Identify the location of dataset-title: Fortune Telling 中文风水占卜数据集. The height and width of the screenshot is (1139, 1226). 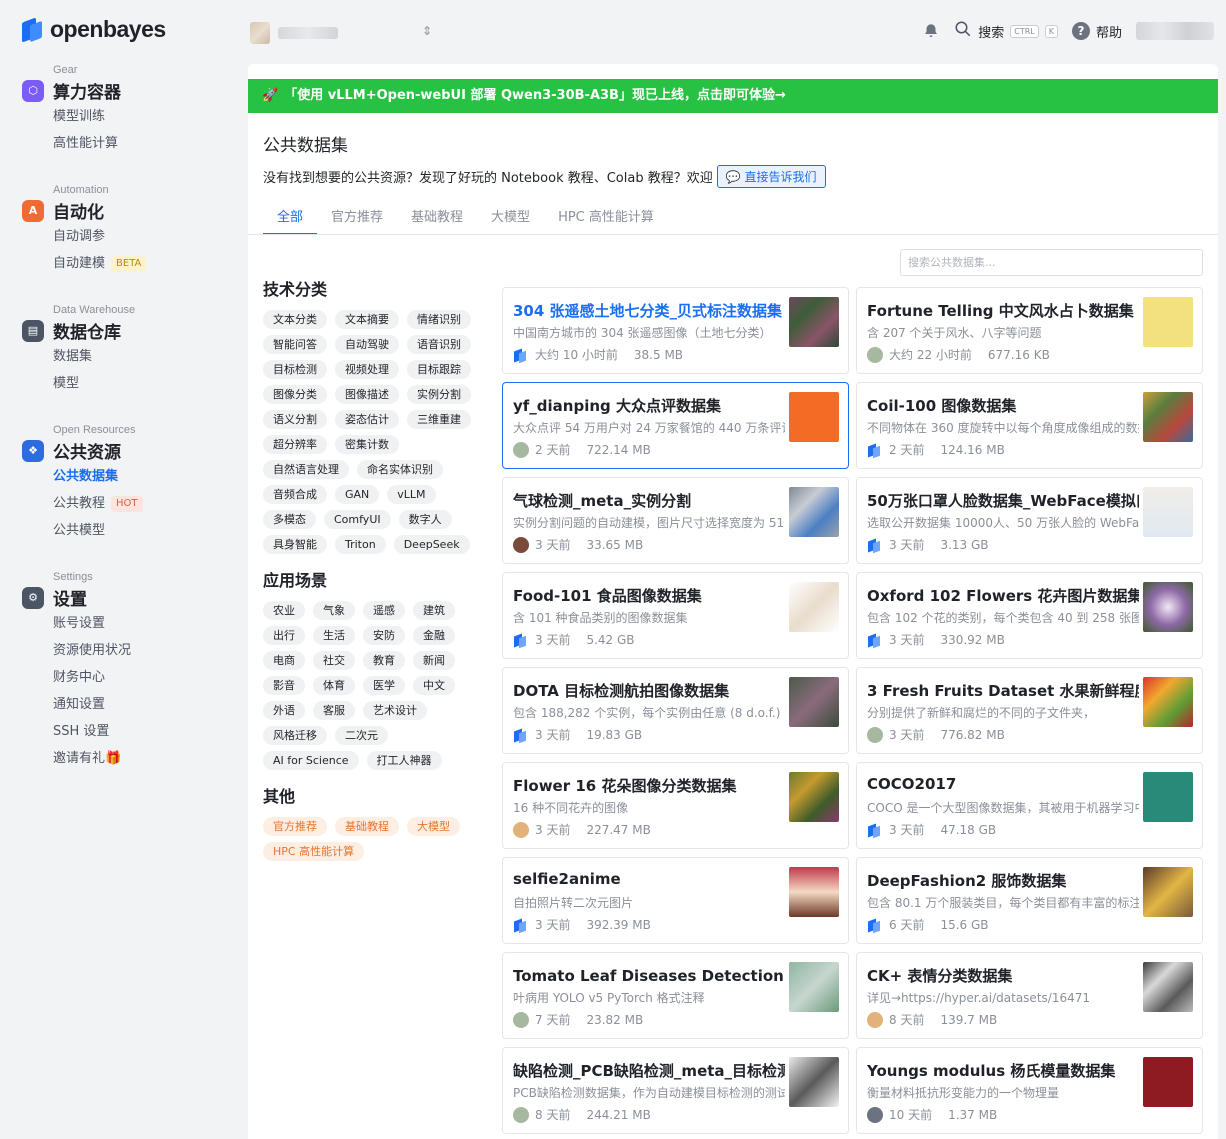
(1003, 310).